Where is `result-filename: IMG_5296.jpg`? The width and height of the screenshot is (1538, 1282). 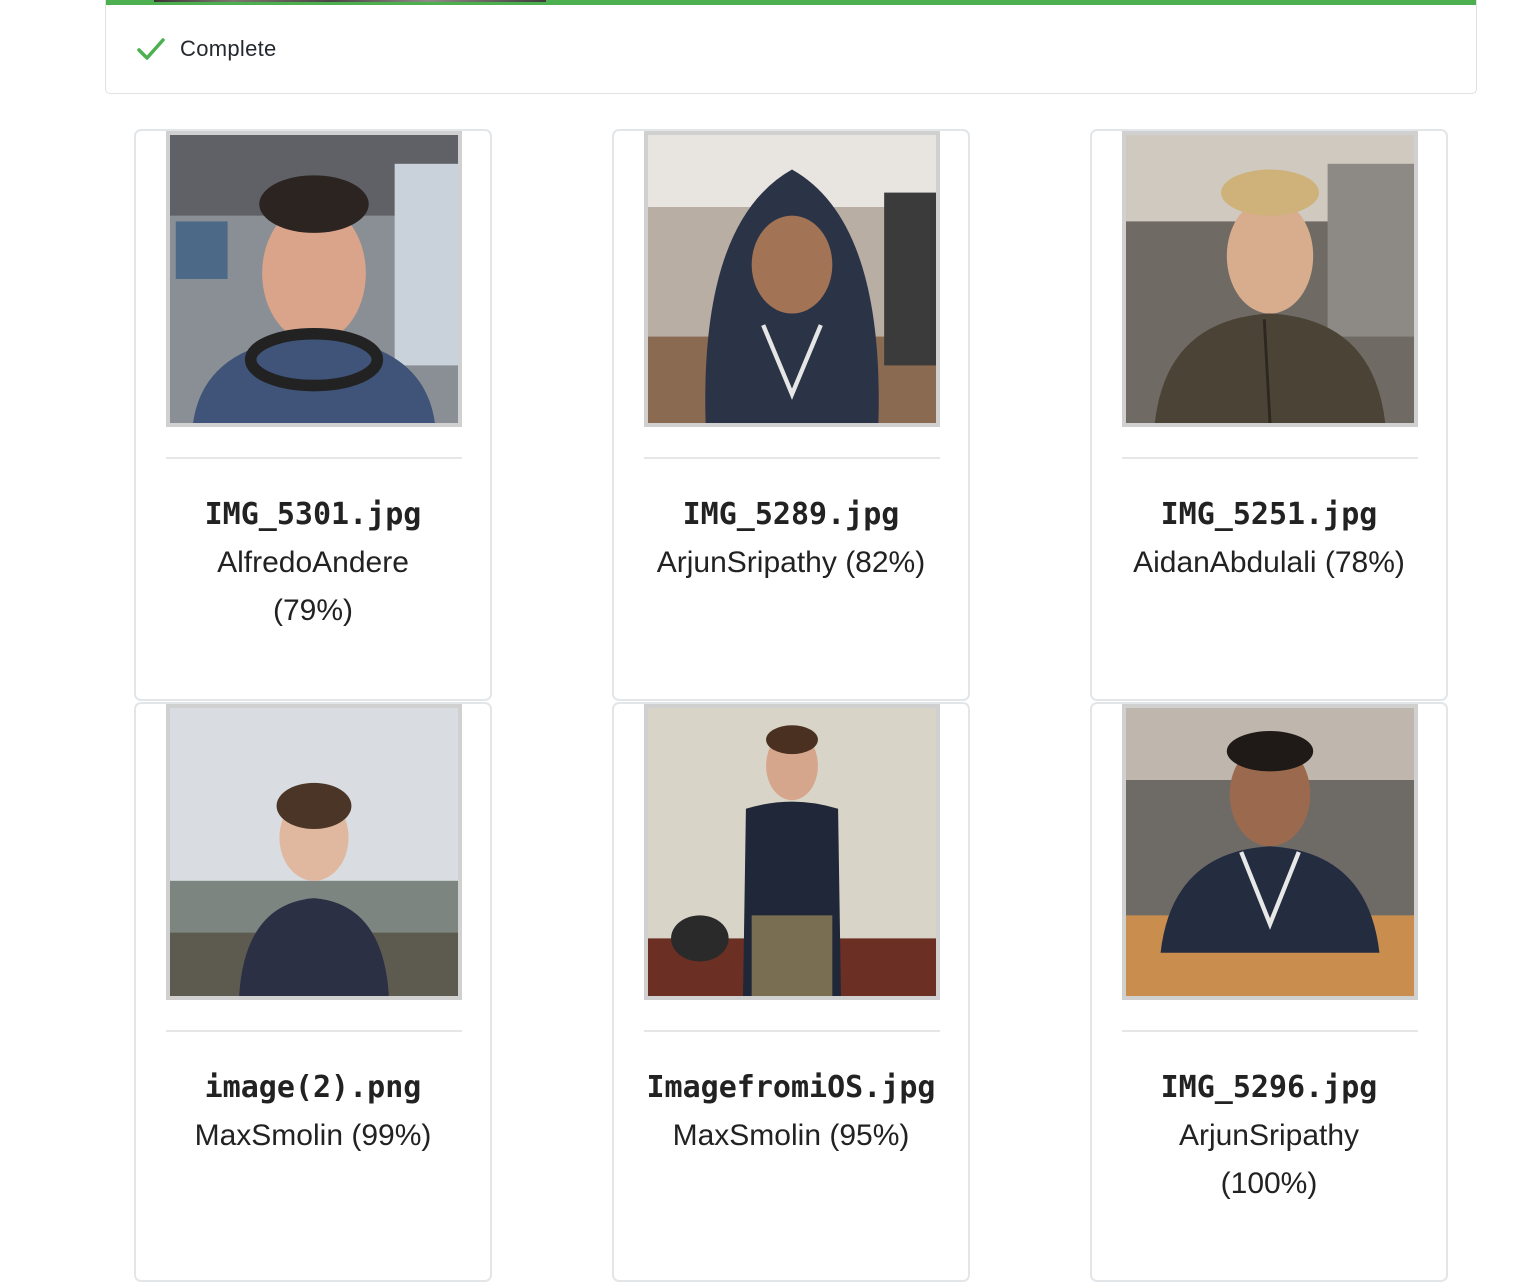
result-filename: IMG_5296.jpg is located at coordinates (1269, 1087).